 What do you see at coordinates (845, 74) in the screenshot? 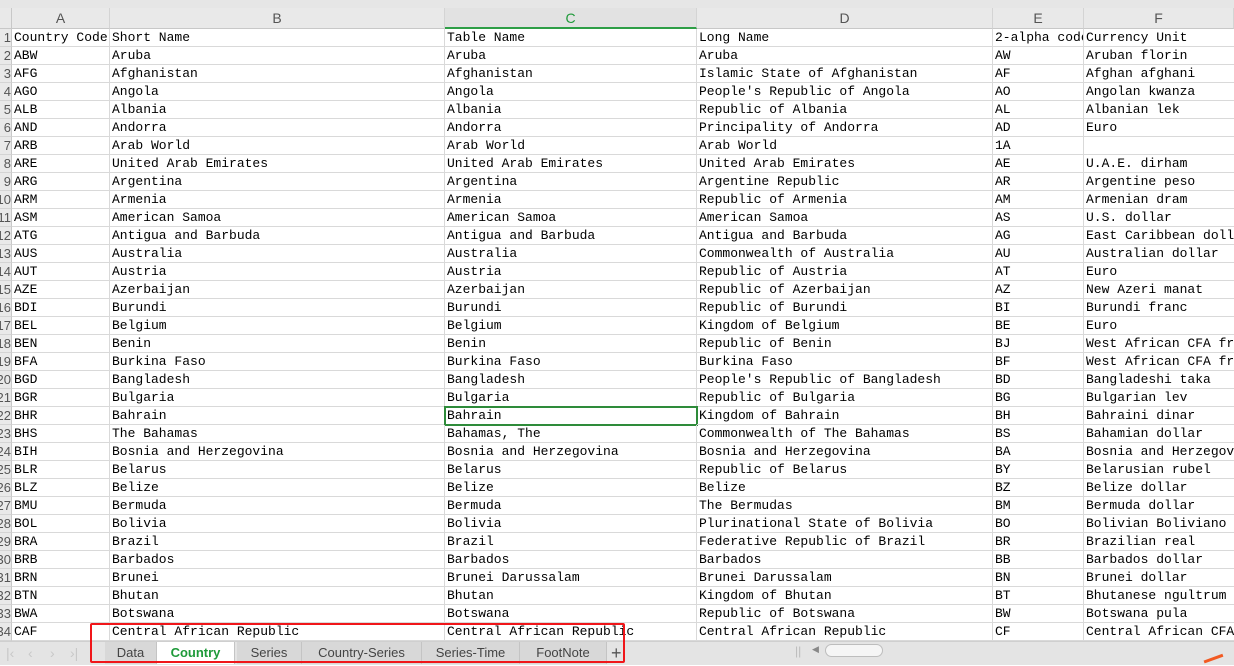
I see `table-cell: Islamic State of Afghanistan` at bounding box center [845, 74].